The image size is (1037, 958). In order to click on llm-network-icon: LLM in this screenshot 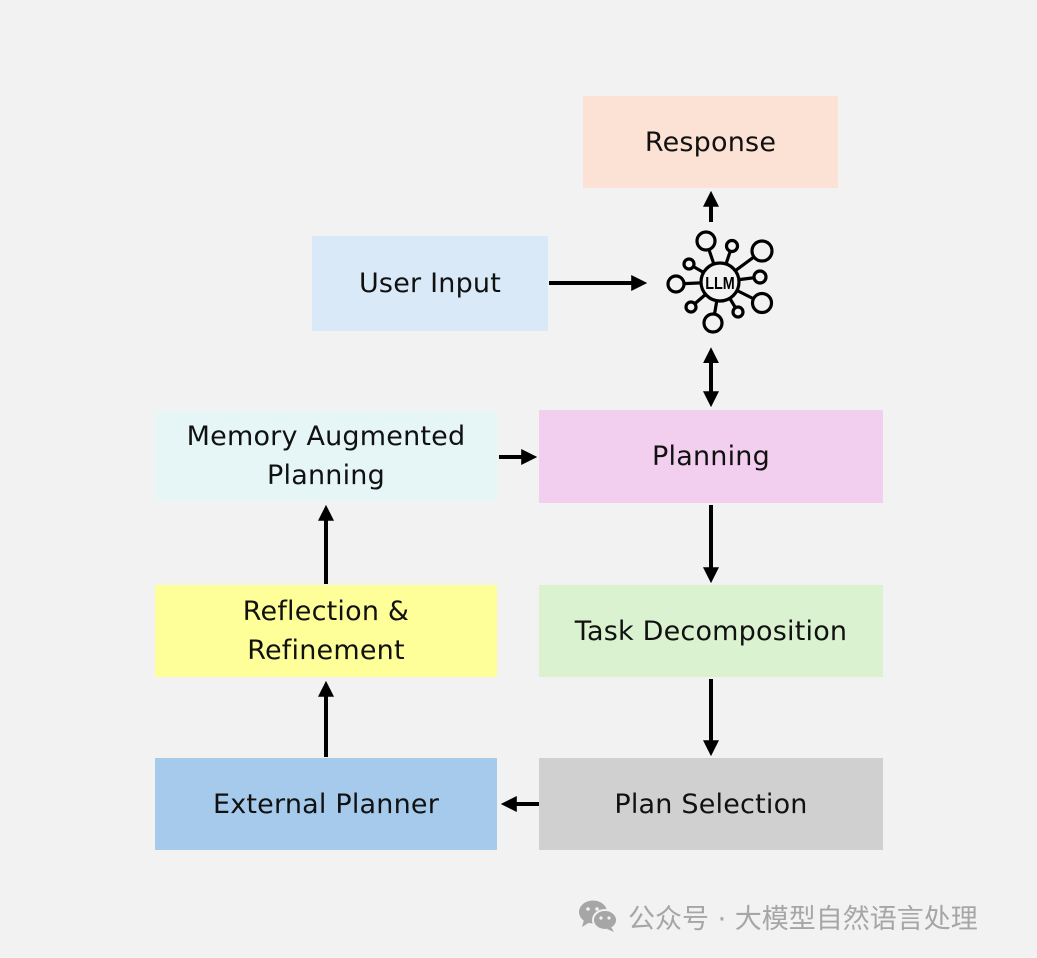, I will do `click(720, 282)`.